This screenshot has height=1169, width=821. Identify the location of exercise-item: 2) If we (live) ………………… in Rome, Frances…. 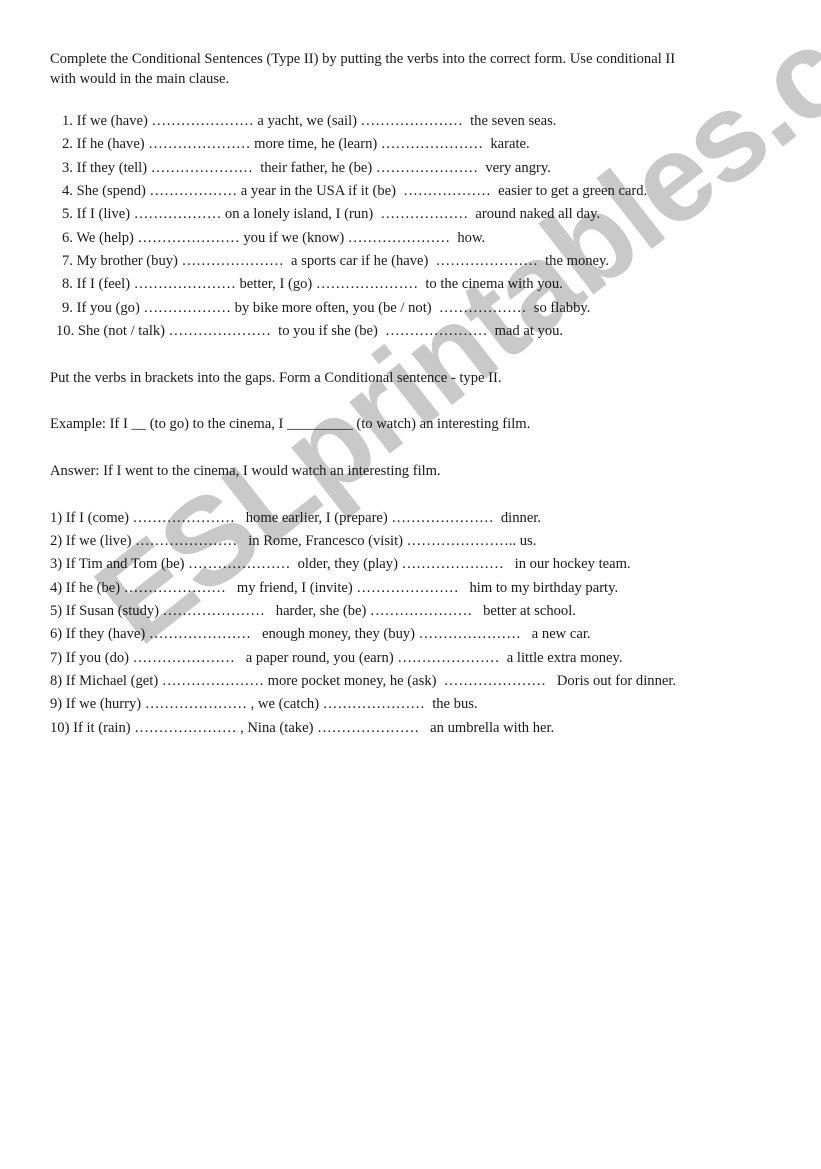
(293, 541).